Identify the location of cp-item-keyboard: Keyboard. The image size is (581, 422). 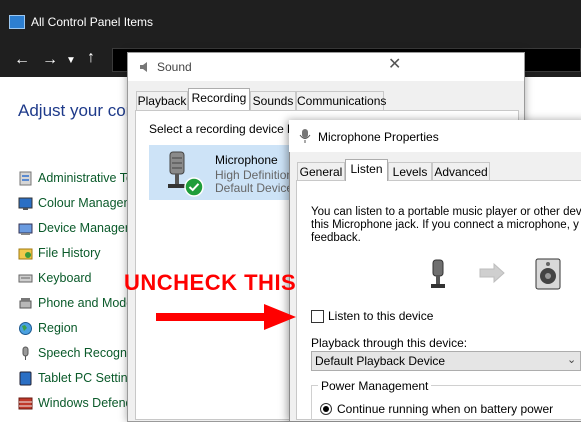
(75, 279).